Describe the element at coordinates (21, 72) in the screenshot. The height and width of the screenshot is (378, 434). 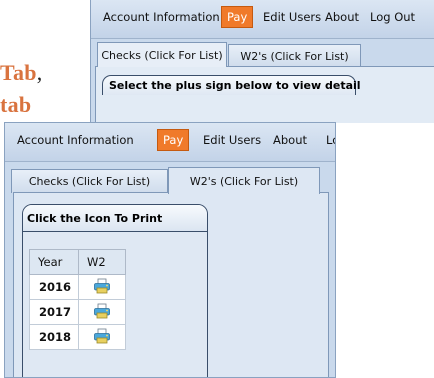
I see `background-heading-fragment: Tab,` at that location.